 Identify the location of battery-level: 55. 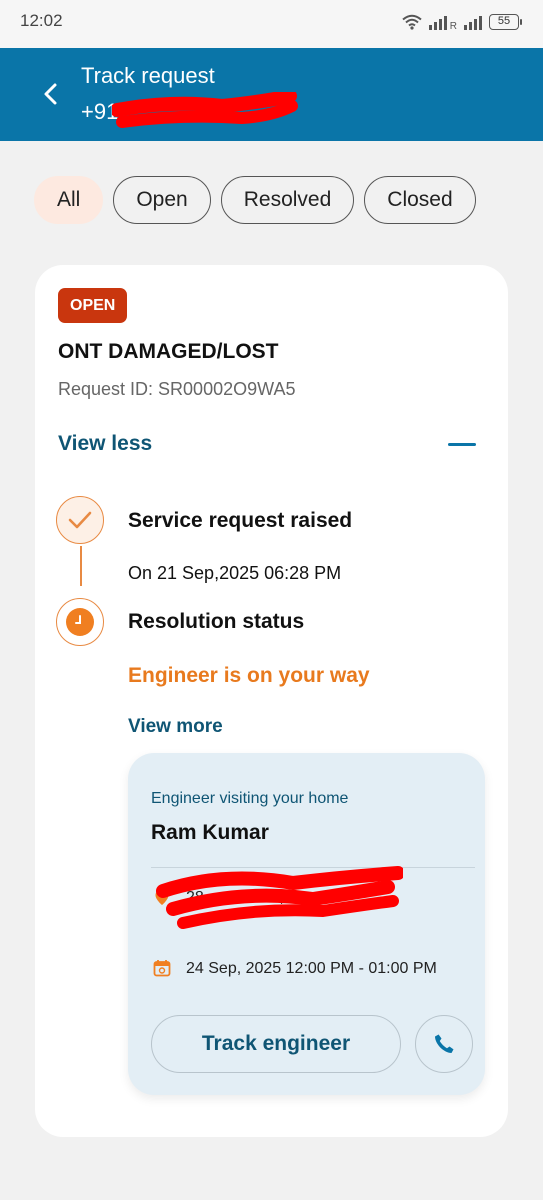
(504, 21).